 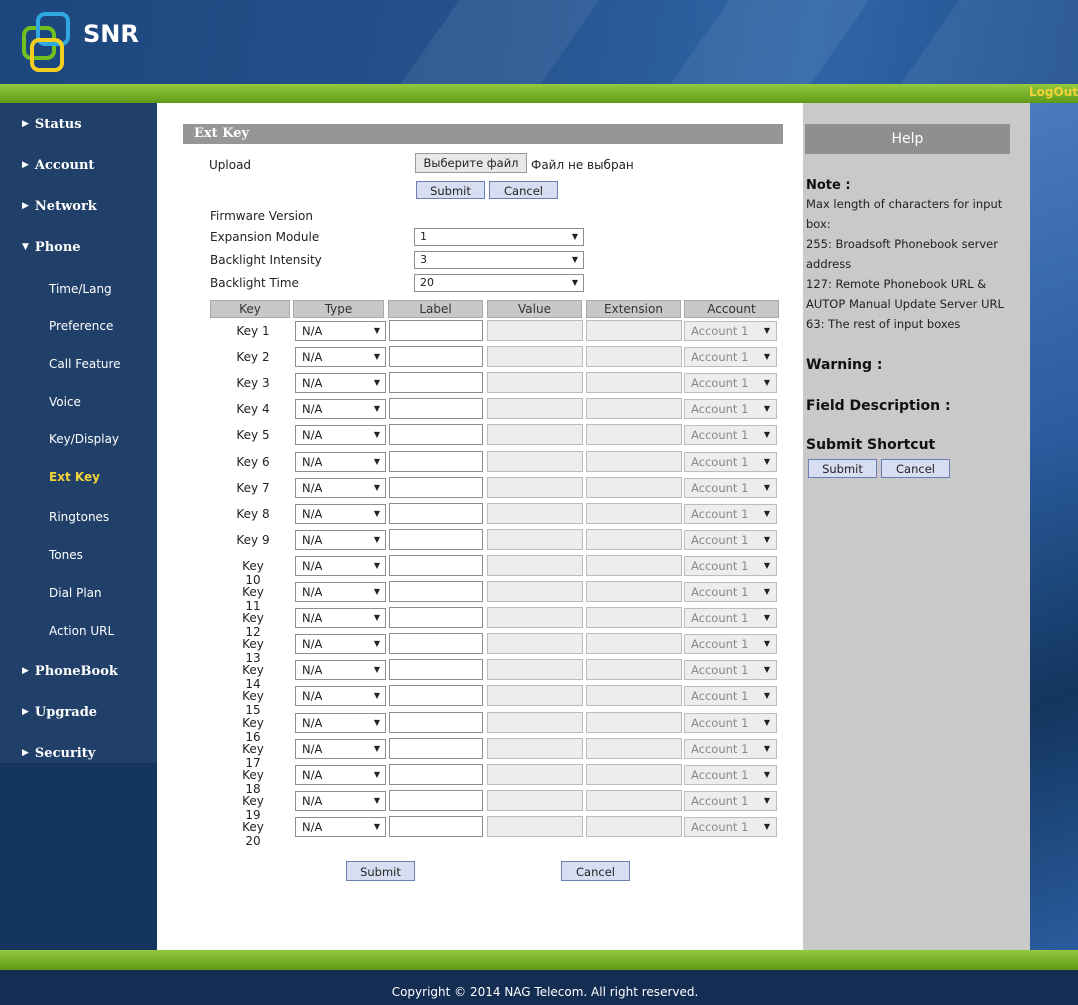 I want to click on sidebar-item-upgrade: ▶ Upgrade, so click(x=59, y=712).